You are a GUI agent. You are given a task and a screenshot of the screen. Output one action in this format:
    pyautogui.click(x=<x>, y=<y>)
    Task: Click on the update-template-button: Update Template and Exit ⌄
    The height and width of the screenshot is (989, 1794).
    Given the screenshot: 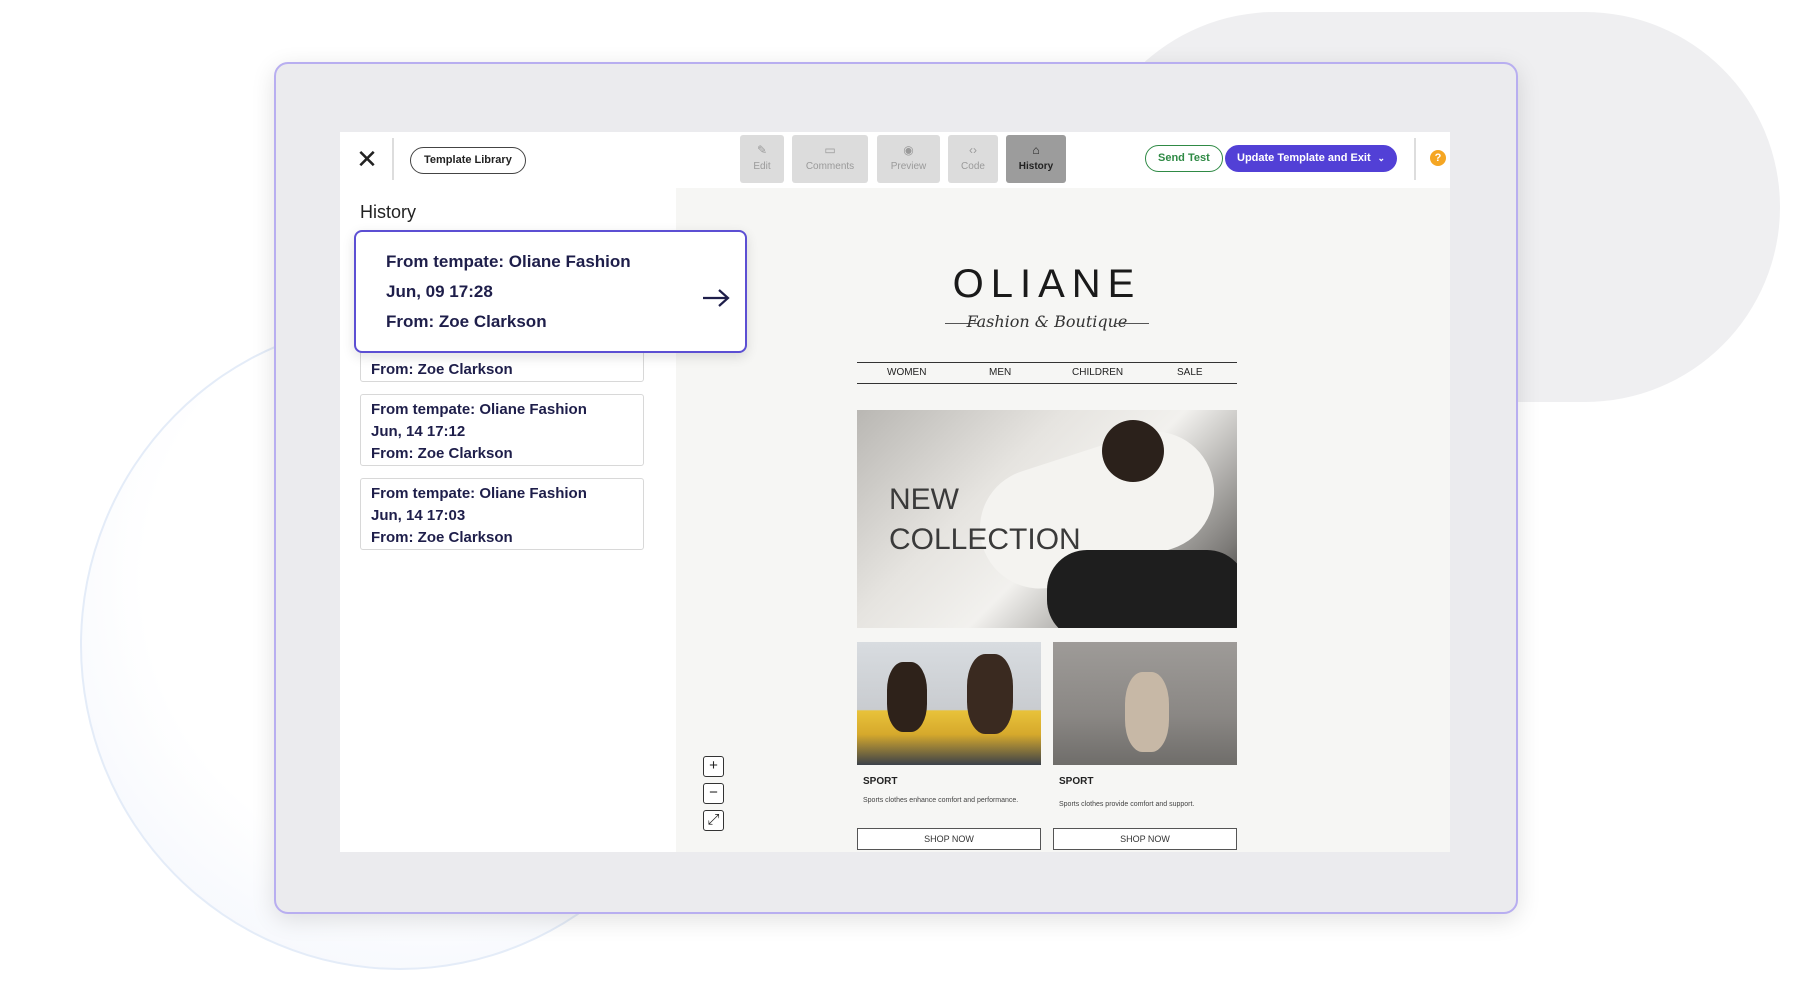 What is the action you would take?
    pyautogui.click(x=1311, y=158)
    